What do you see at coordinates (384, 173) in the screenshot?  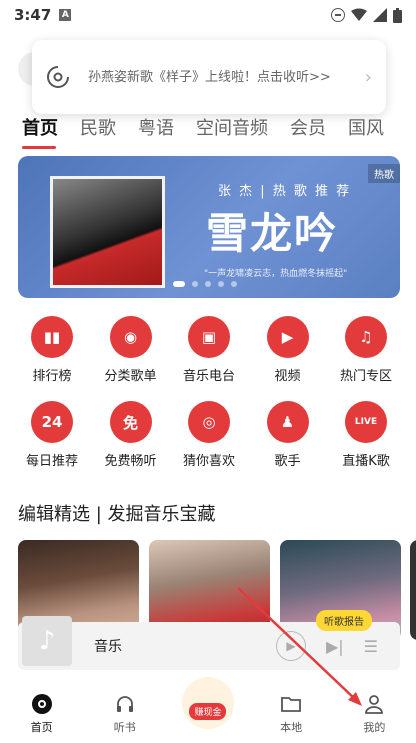 I see `banner-tag: 热歌` at bounding box center [384, 173].